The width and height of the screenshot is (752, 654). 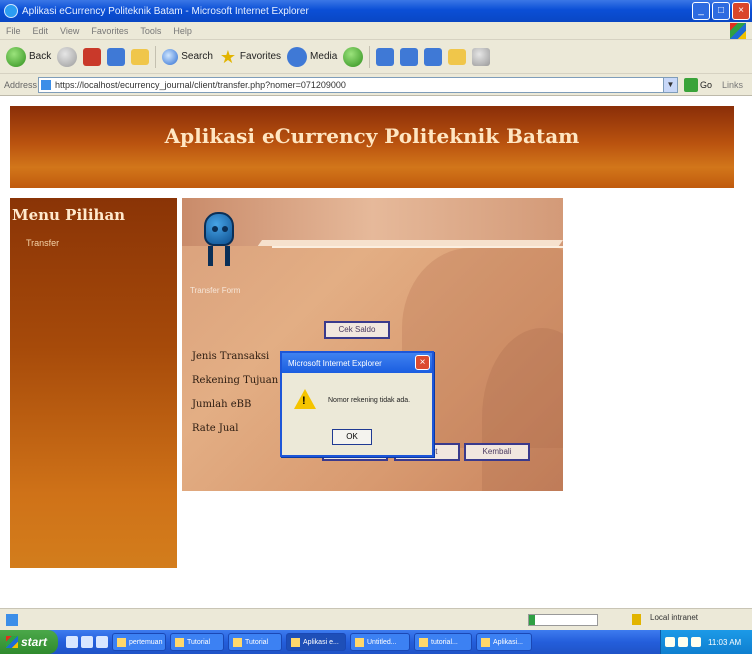 I want to click on menu-tools: Tools, so click(x=150, y=31).